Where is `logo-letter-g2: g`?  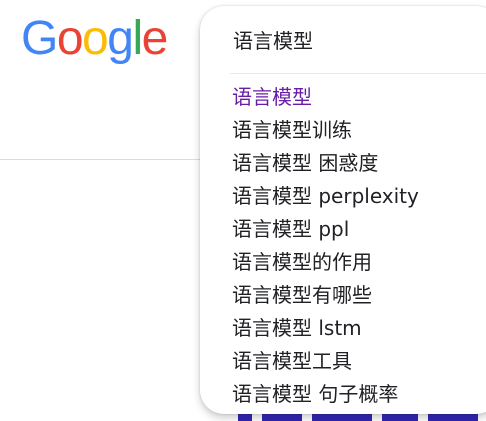 logo-letter-g2: g is located at coordinates (120, 38).